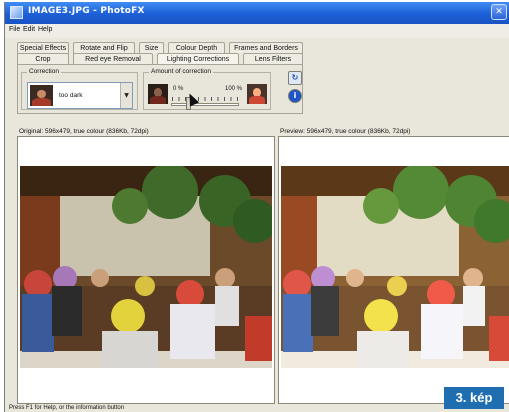 The image size is (509, 412). I want to click on correction-group: Correction too dark ▼, so click(79, 89).